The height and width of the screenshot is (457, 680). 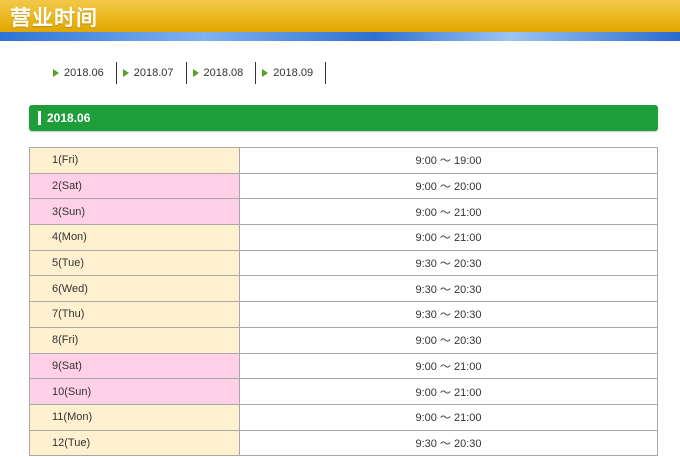 I want to click on month-link-2018-09: 2018.09, so click(x=291, y=73).